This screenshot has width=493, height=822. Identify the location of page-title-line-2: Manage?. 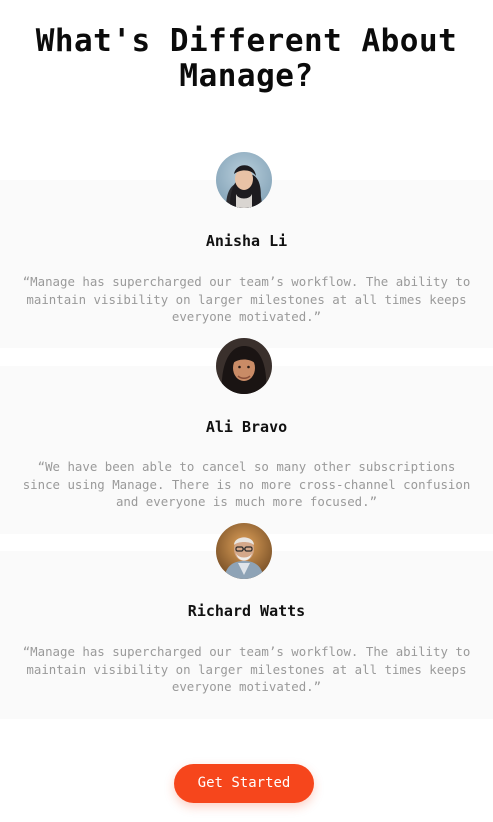
(246, 76).